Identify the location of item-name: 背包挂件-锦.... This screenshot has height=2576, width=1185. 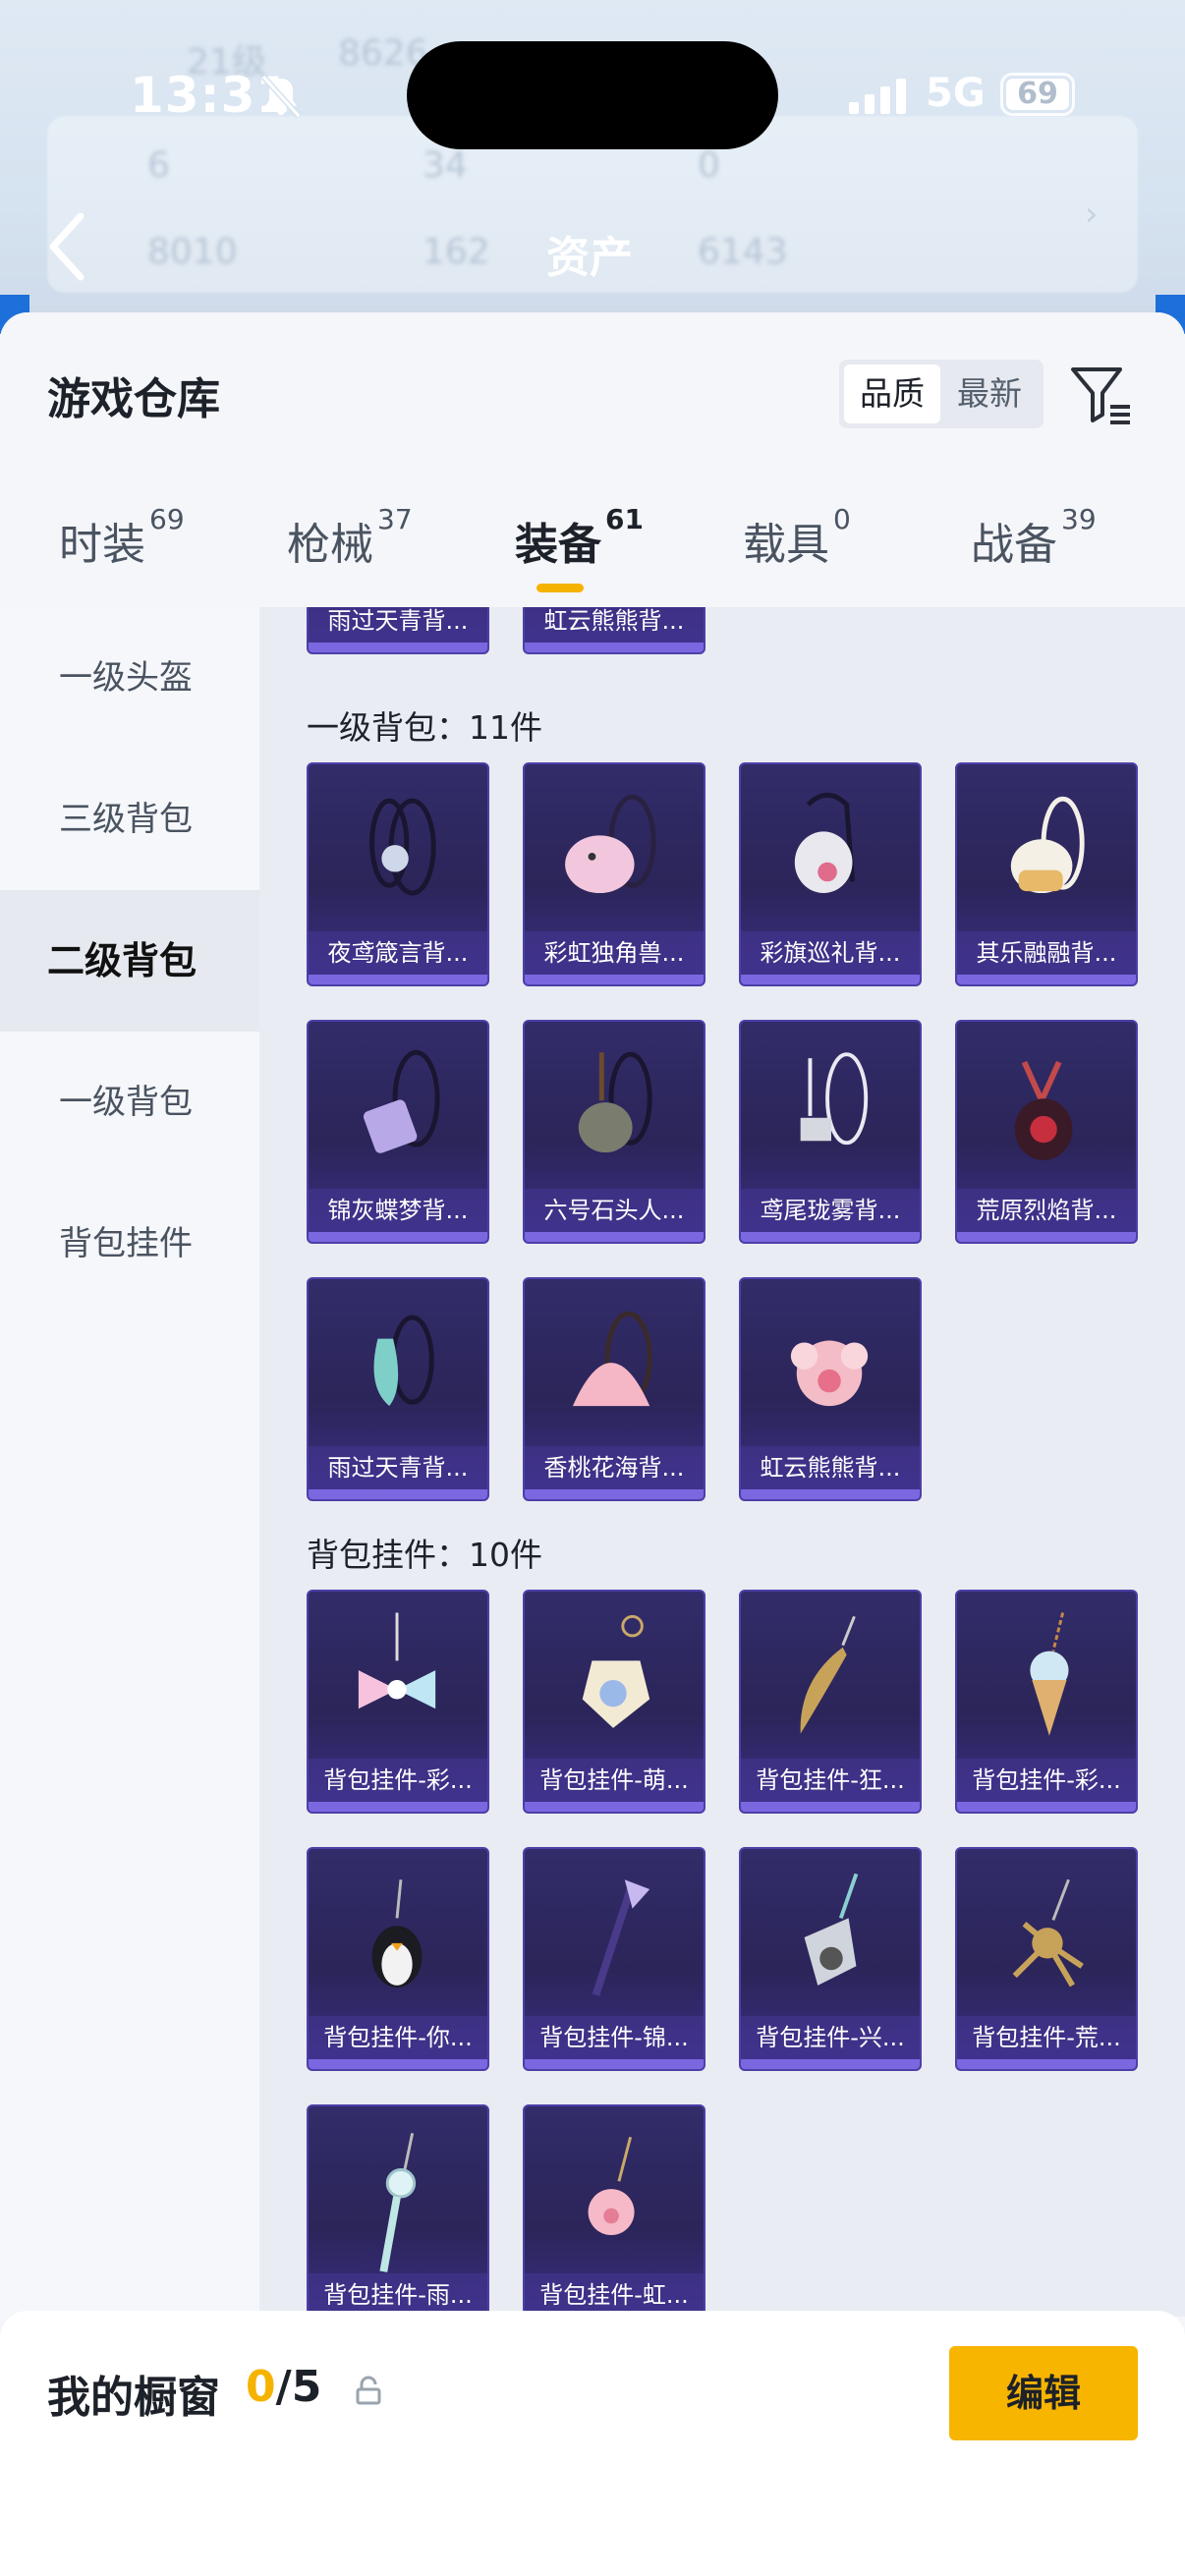
(614, 2037).